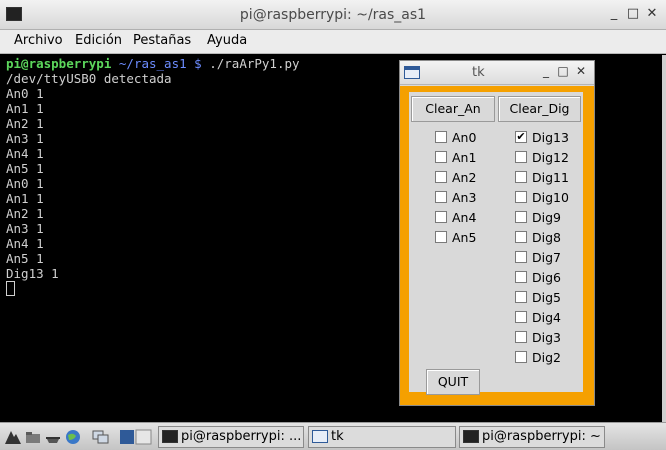 The height and width of the screenshot is (450, 666). Describe the element at coordinates (464, 157) in the screenshot. I see `checkbox-label: An1` at that location.